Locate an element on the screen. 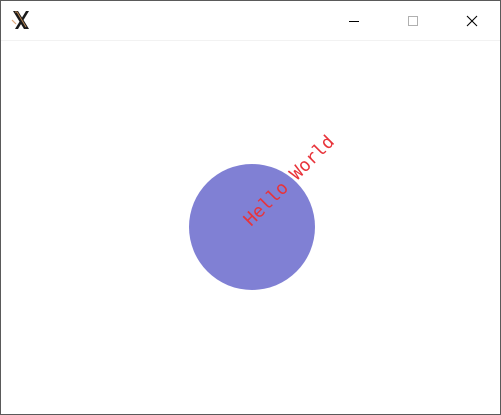 The width and height of the screenshot is (501, 415). maximize-icon is located at coordinates (413, 20).